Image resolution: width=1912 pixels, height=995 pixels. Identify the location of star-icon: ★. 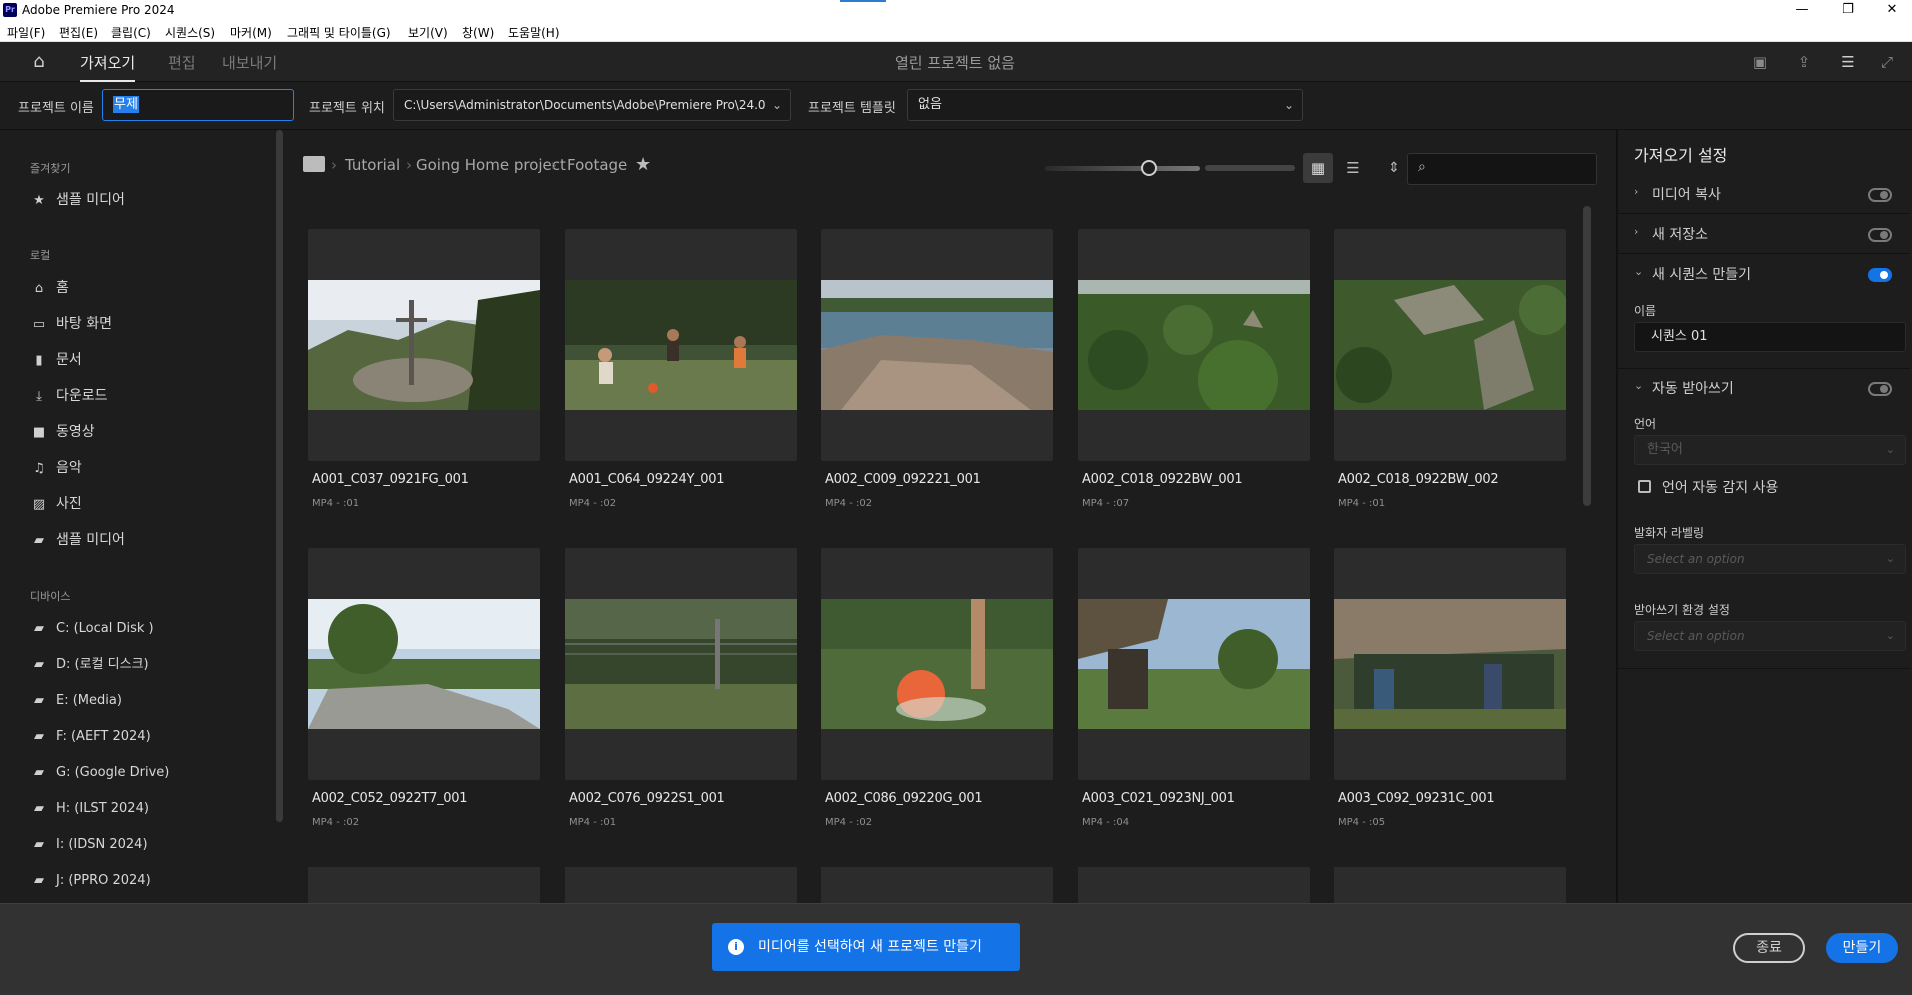
(643, 164).